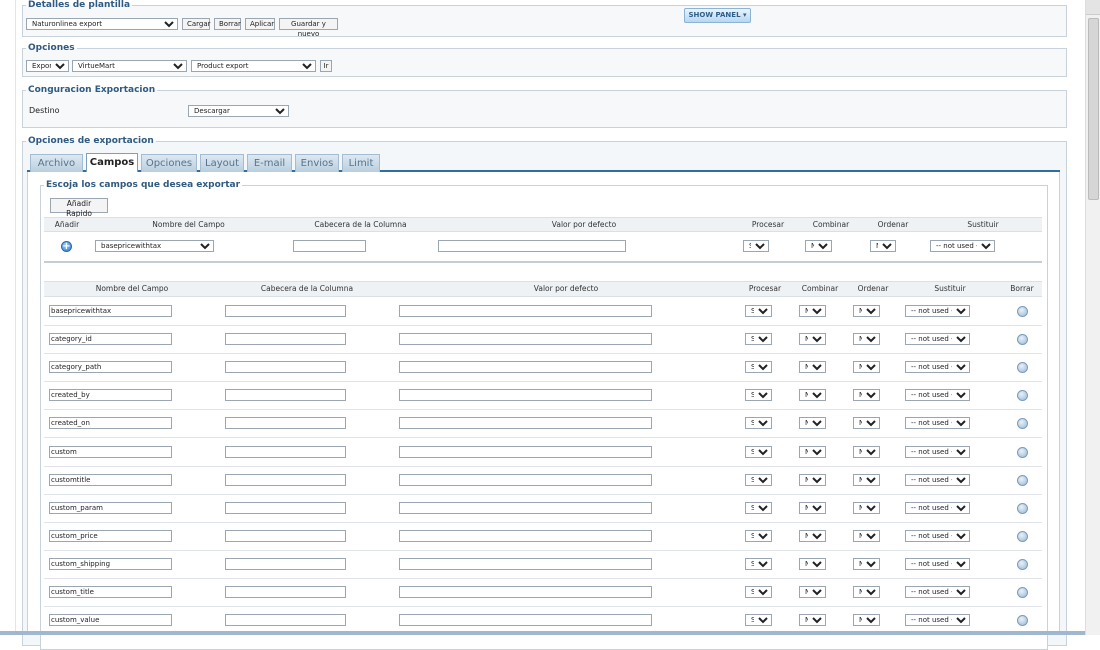 The width and height of the screenshot is (1100, 650). Describe the element at coordinates (102, 24) in the screenshot. I see `template-select: Naturonlinea export` at that location.